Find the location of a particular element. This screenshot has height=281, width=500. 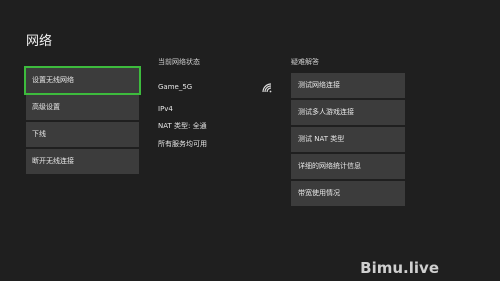

watermark: Bimu.live is located at coordinates (399, 268).